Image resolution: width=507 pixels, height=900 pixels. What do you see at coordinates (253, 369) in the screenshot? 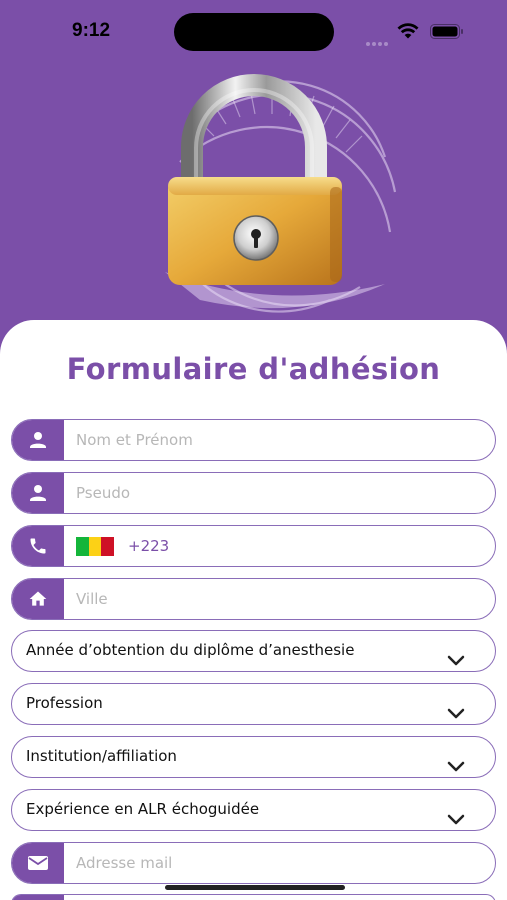
I see `page-title: Formulaire d'adhésion` at bounding box center [253, 369].